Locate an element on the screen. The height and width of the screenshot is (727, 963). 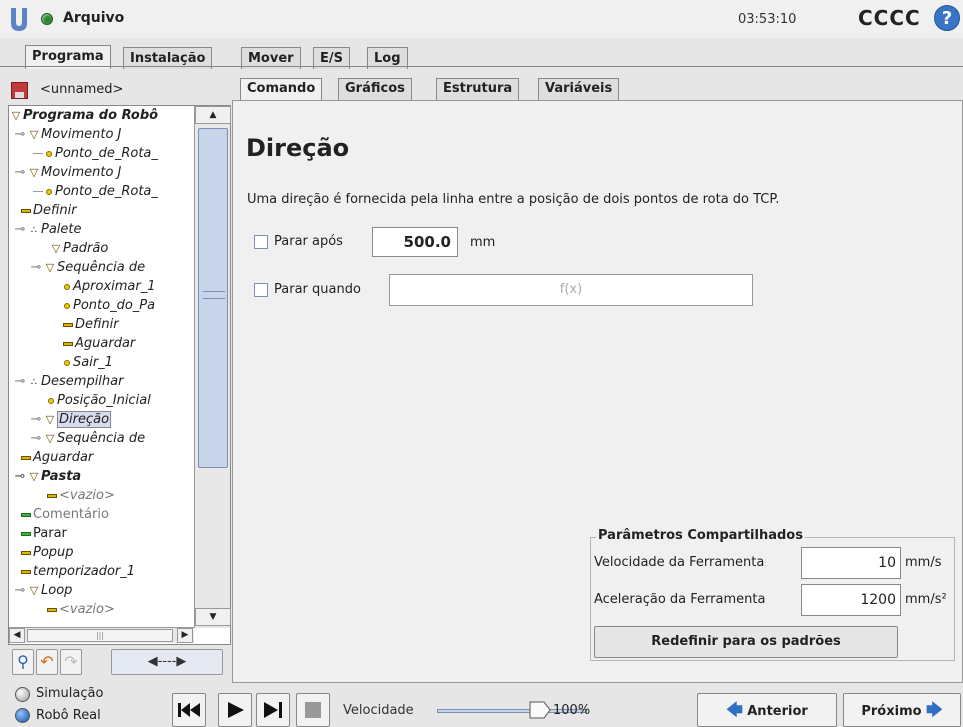
tree-node-selected: ⊸ ▽ Direção is located at coordinates (70, 419).